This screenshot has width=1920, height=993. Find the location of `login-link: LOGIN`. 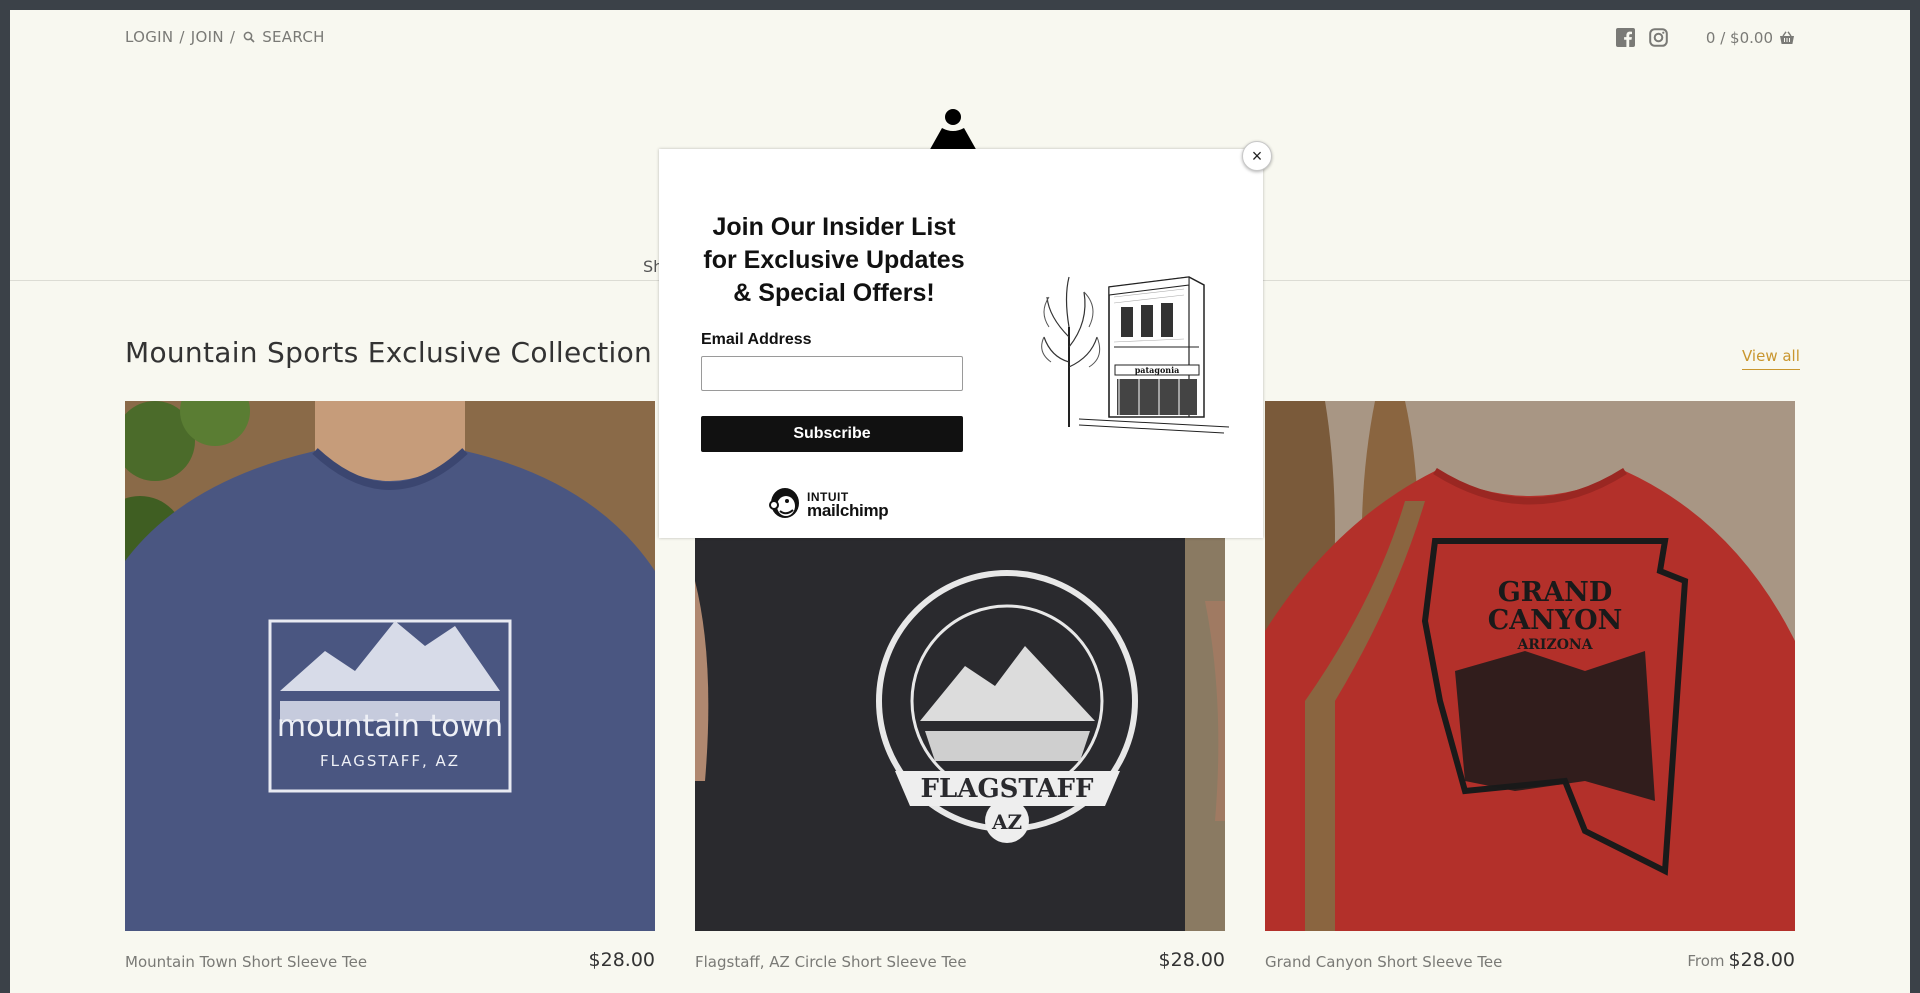

login-link: LOGIN is located at coordinates (149, 37).